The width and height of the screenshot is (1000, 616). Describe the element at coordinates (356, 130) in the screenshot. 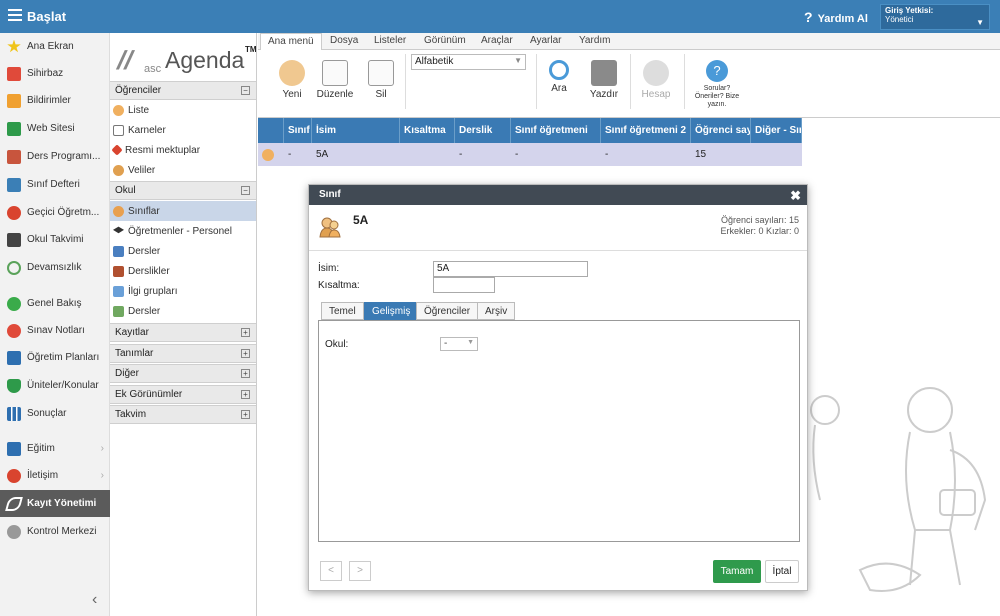

I see `column-header: İsim` at that location.